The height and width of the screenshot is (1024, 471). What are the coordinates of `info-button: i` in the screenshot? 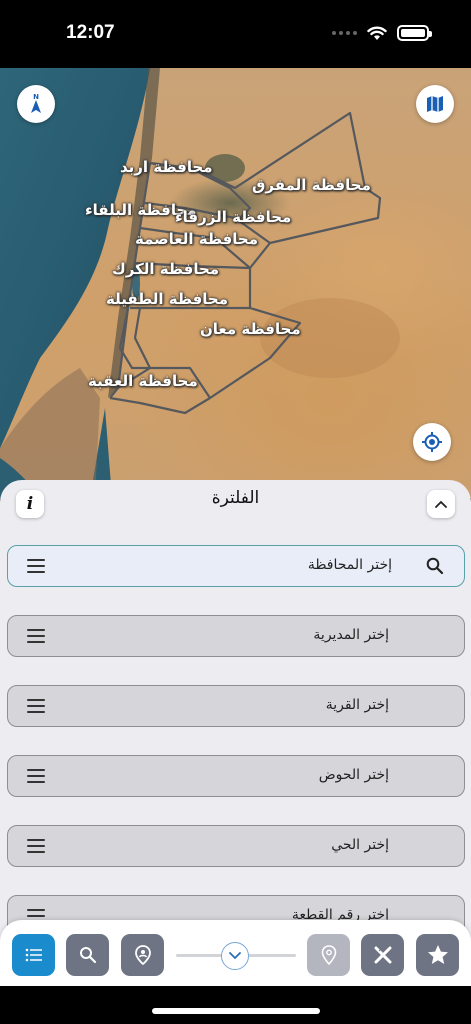 It's located at (30, 504).